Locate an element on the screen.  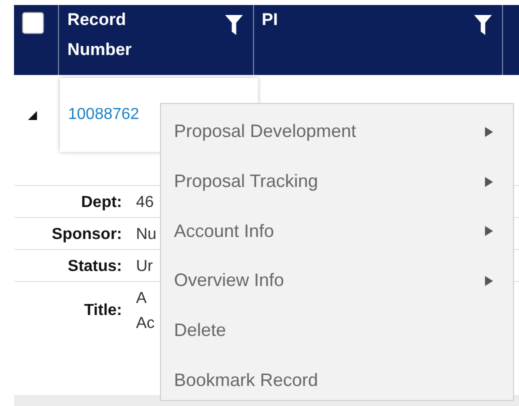
detail-value: 46 is located at coordinates (145, 203).